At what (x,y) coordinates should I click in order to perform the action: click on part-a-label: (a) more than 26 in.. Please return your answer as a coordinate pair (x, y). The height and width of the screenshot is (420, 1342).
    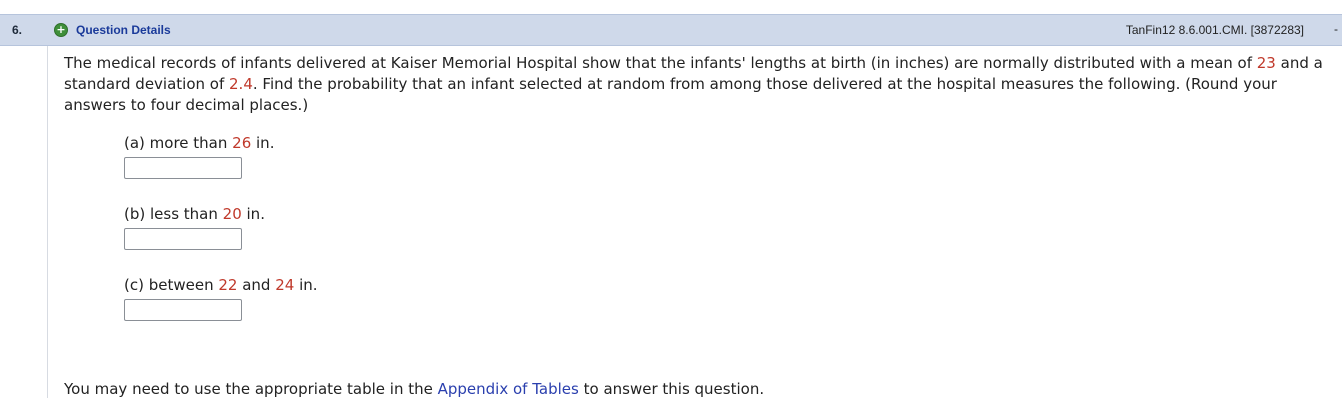
    Looking at the image, I should click on (199, 143).